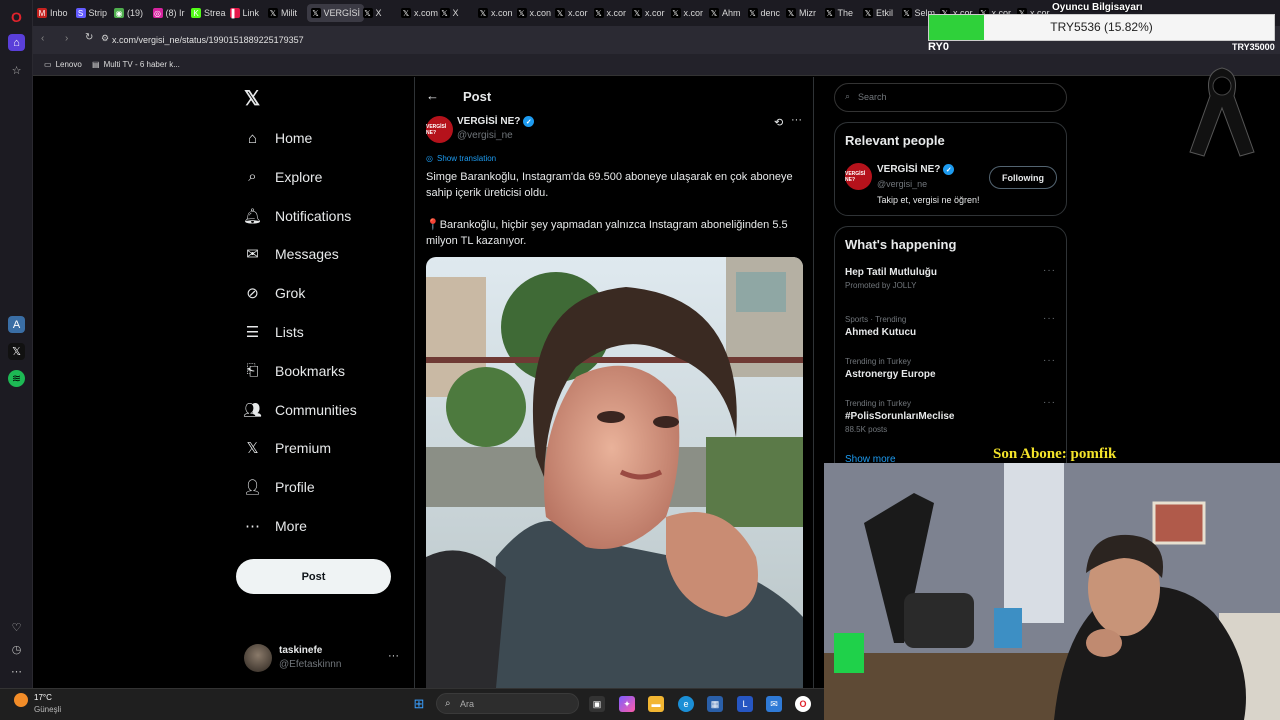 The image size is (1280, 720). Describe the element at coordinates (895, 140) in the screenshot. I see `relevant-title: Relevant people` at that location.